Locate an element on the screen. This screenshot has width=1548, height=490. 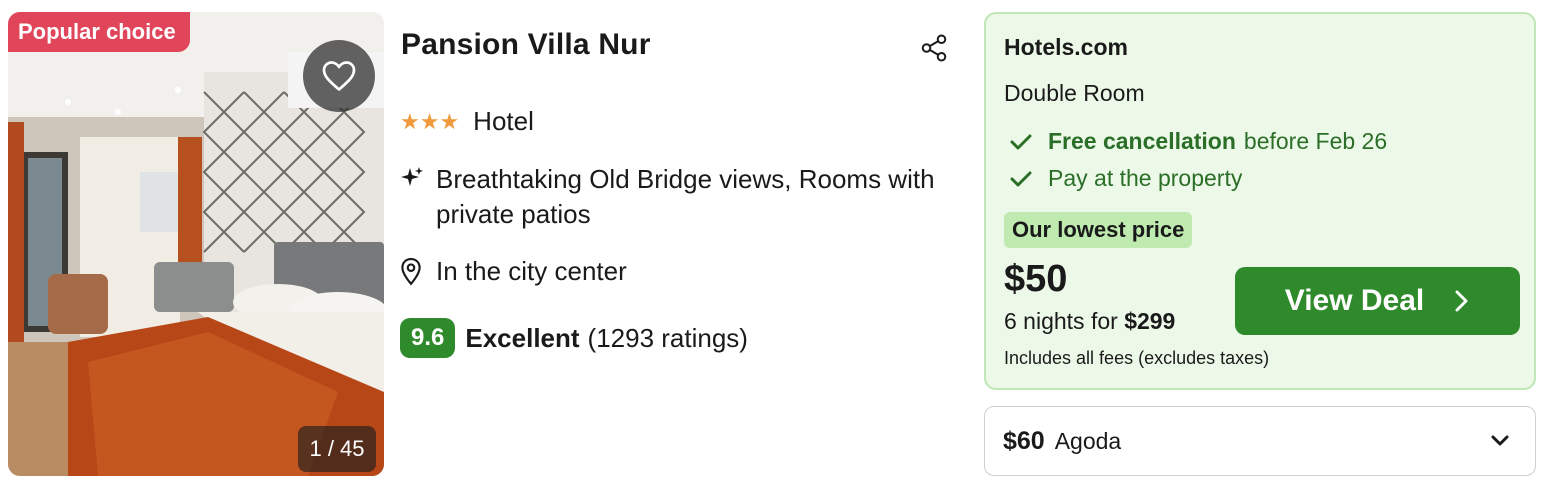
favorite-button is located at coordinates (339, 76).